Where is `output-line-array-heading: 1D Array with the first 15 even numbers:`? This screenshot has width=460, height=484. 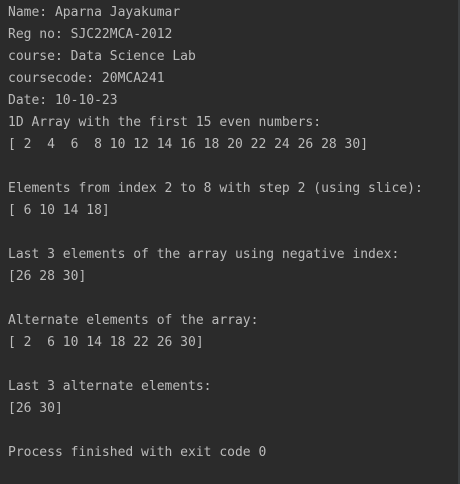
output-line-array-heading: 1D Array with the first 15 even numbers: is located at coordinates (165, 122).